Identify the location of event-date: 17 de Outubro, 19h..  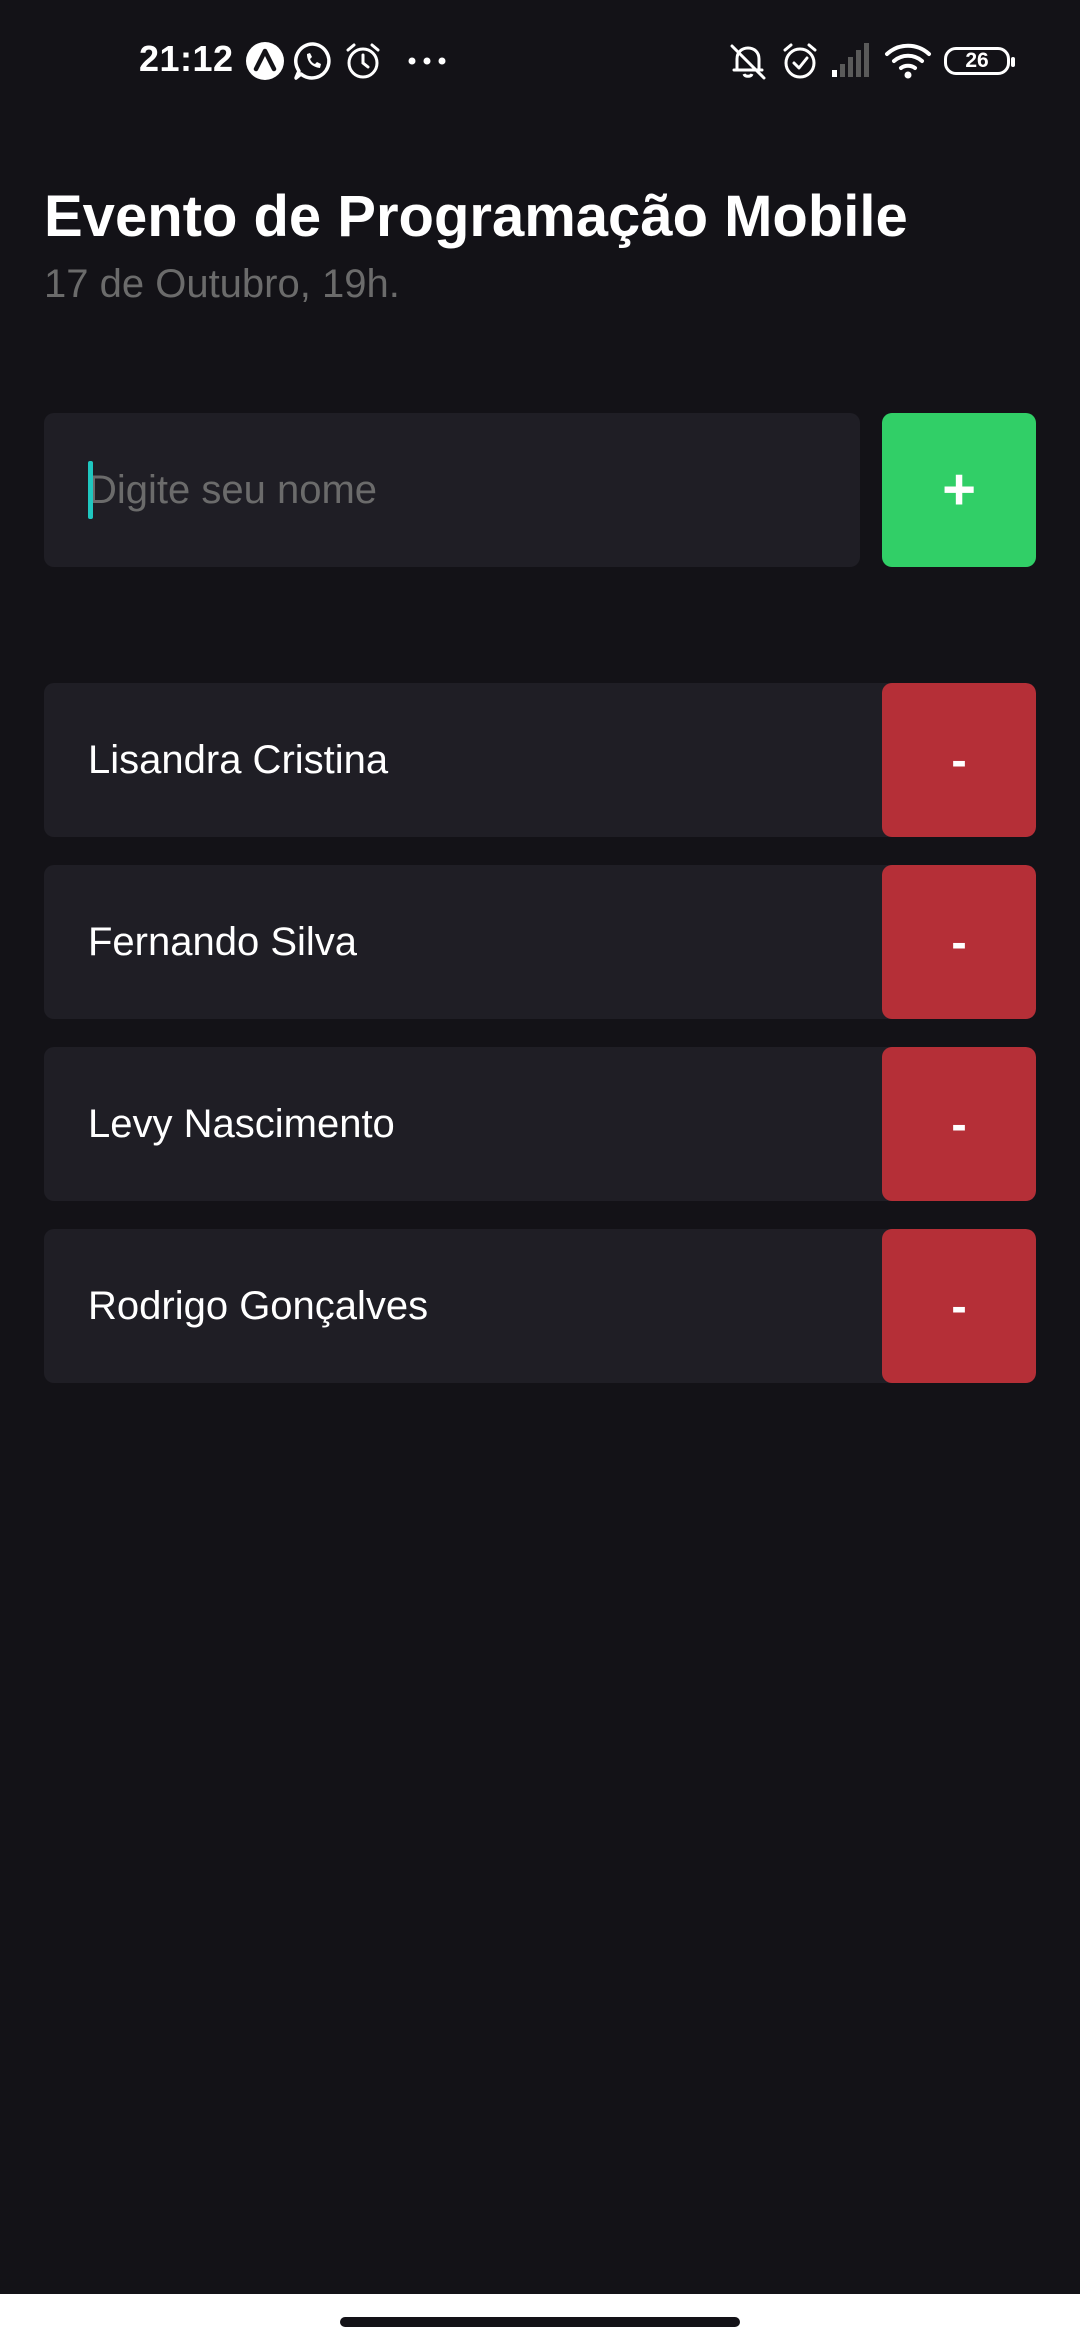
(222, 284).